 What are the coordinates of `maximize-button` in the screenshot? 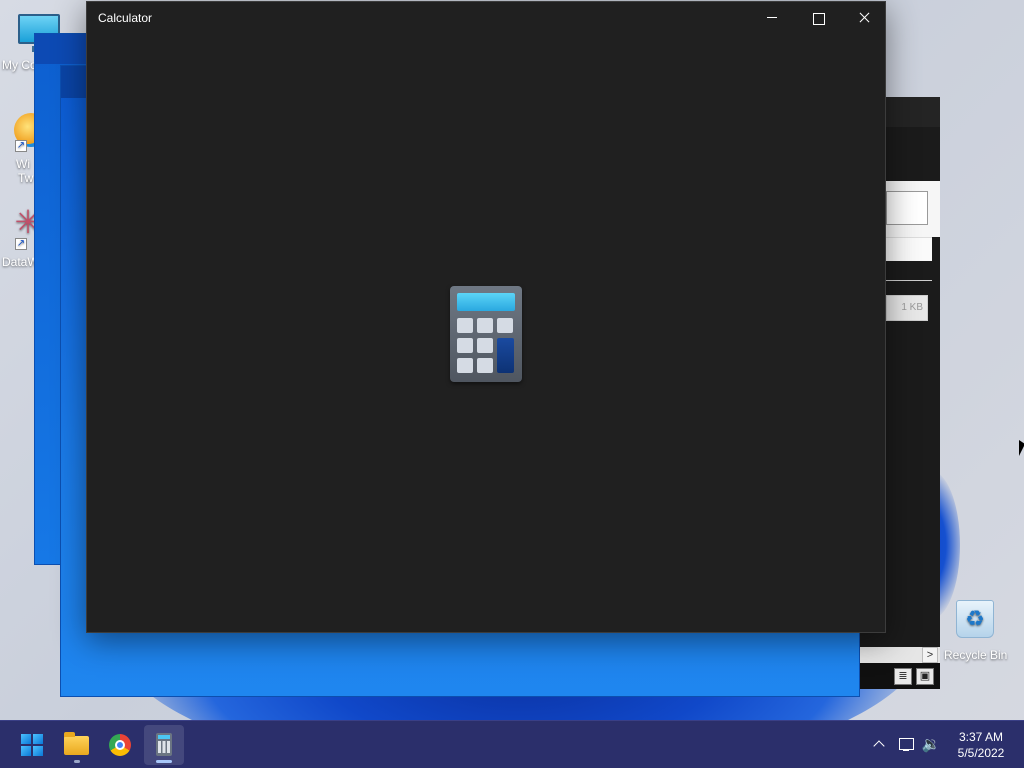 It's located at (818, 18).